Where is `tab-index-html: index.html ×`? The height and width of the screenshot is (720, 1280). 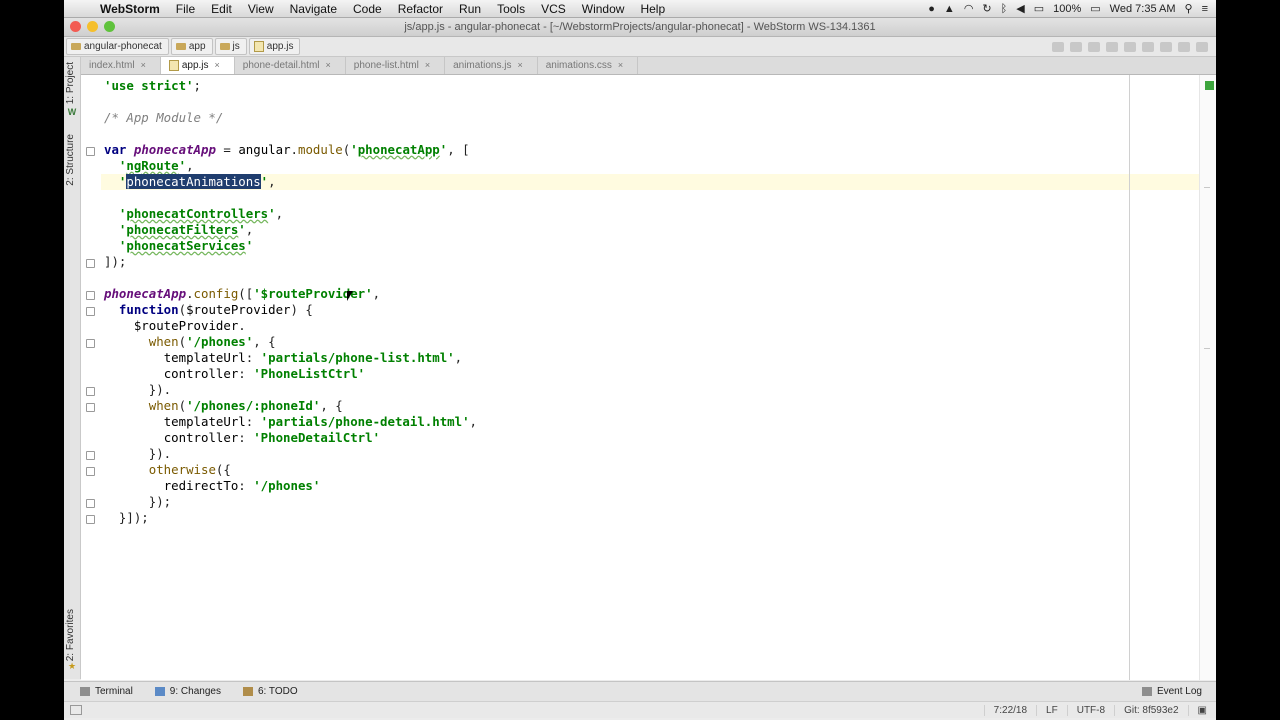 tab-index-html: index.html × is located at coordinates (121, 65).